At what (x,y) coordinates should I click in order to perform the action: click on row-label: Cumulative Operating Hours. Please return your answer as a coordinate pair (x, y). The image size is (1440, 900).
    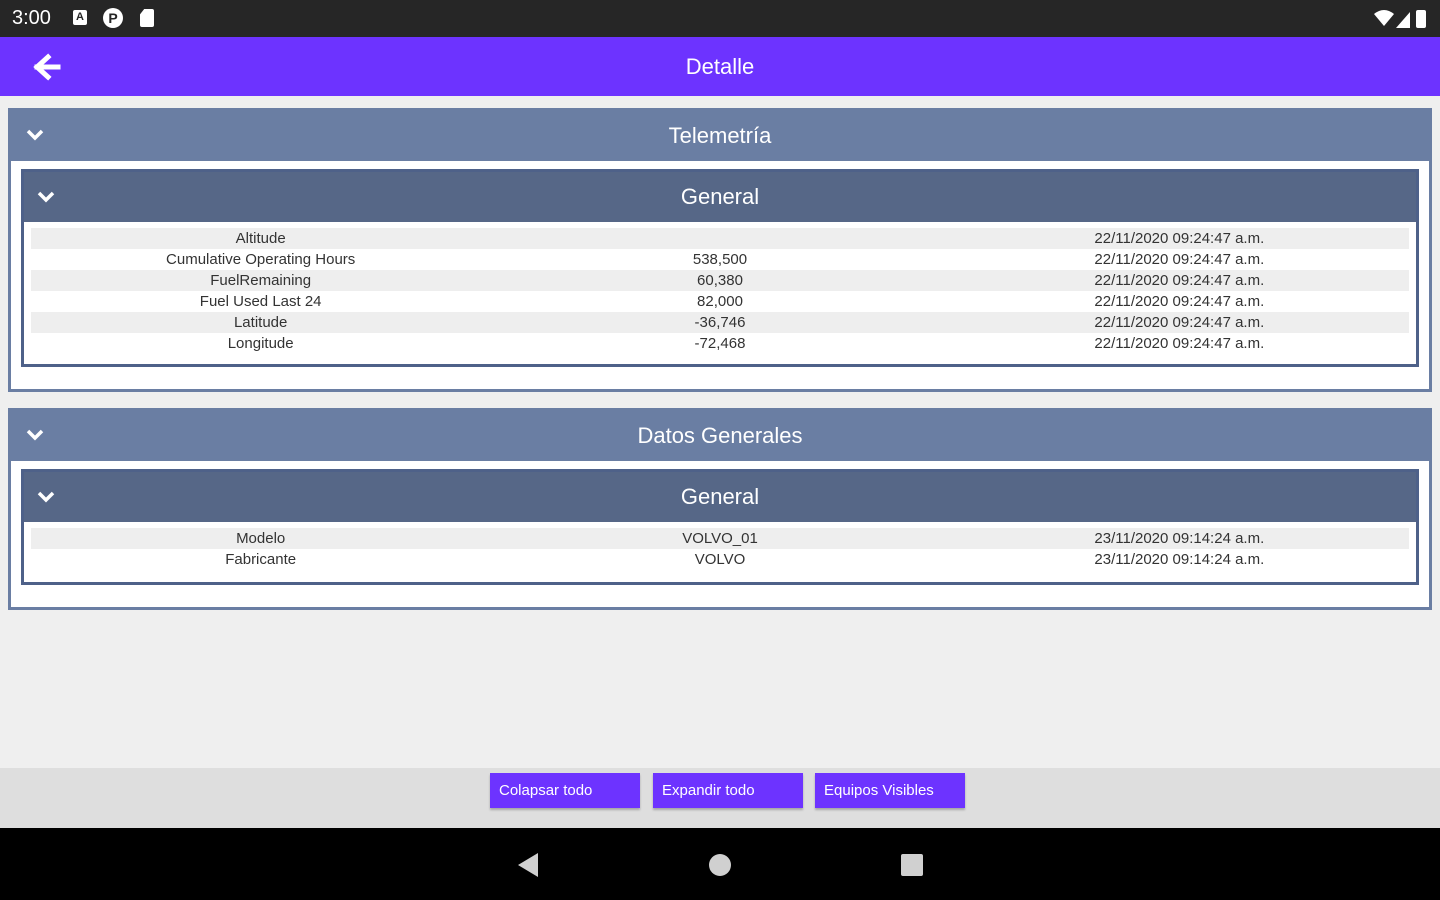
    Looking at the image, I should click on (261, 259).